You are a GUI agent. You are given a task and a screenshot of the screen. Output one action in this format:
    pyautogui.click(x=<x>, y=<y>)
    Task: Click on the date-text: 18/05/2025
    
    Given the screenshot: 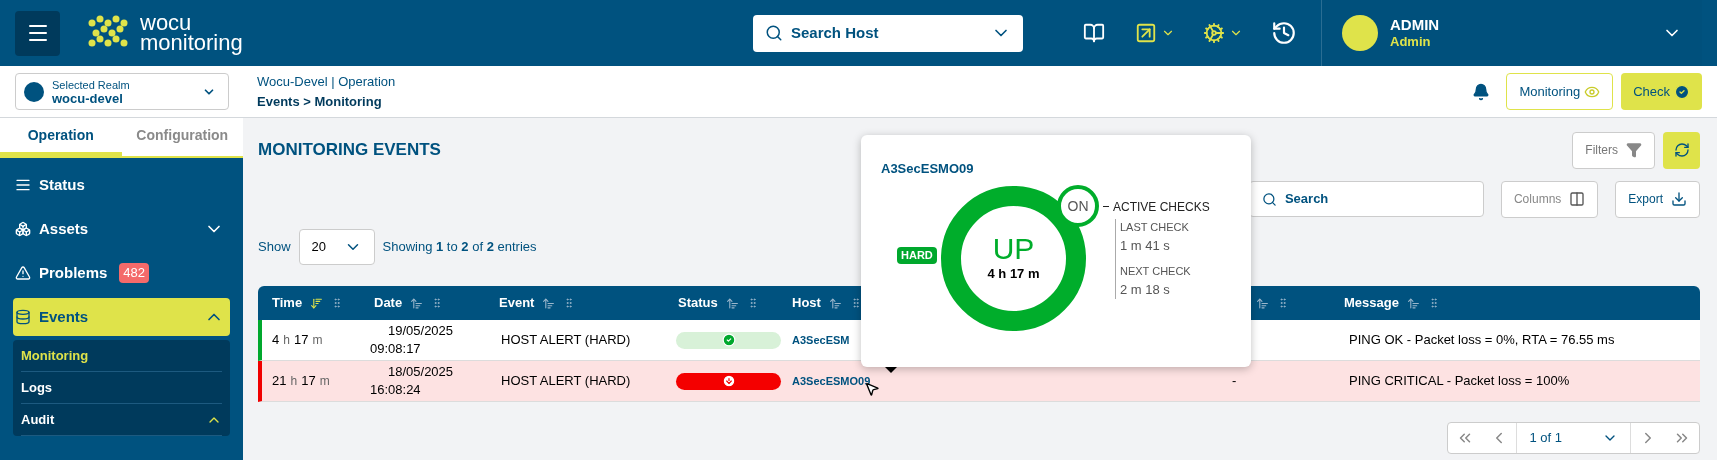 What is the action you would take?
    pyautogui.click(x=421, y=372)
    